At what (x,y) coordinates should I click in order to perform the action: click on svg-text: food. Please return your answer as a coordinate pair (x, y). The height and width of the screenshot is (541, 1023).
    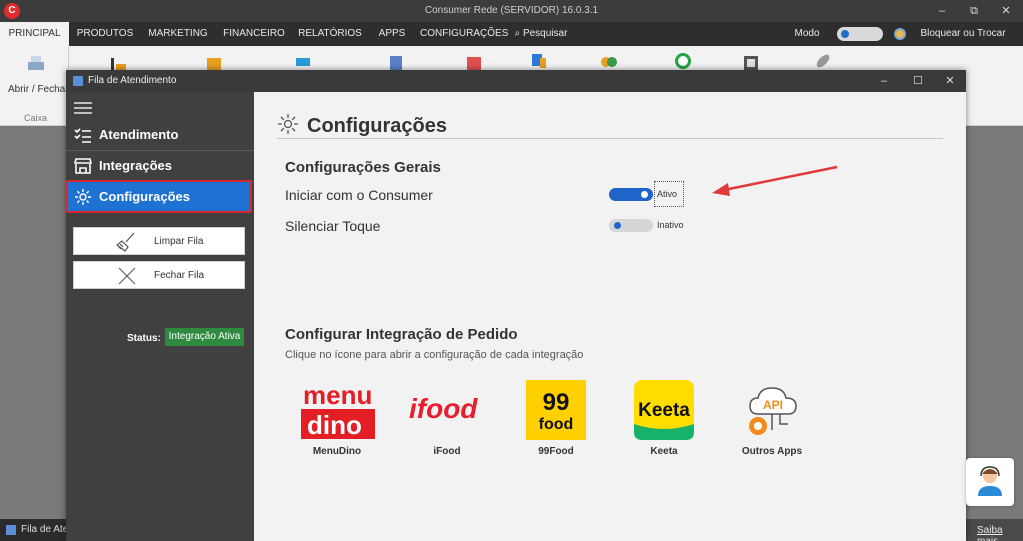
    Looking at the image, I should click on (556, 424).